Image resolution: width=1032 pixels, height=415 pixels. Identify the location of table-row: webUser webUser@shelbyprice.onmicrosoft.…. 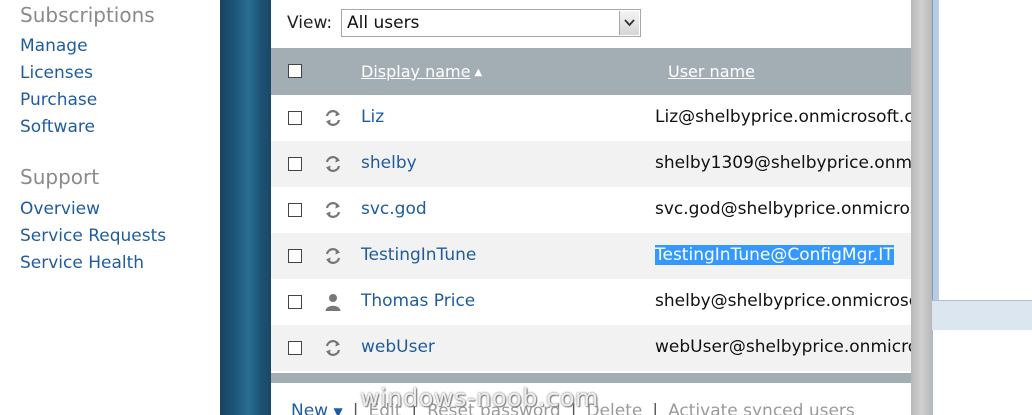
(591, 348).